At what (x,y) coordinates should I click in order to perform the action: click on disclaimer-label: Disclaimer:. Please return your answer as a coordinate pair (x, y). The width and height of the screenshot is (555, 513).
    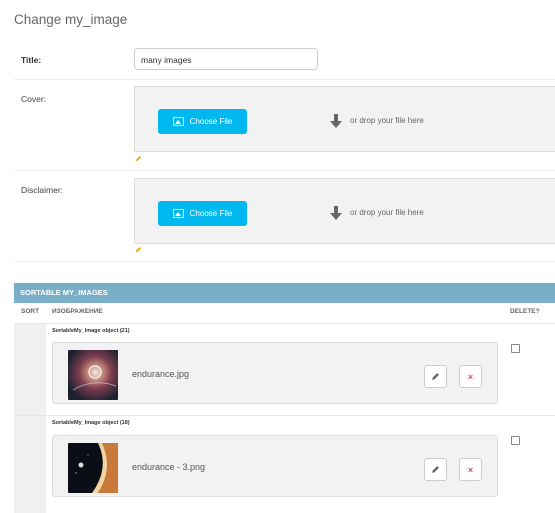
    Looking at the image, I should click on (42, 190).